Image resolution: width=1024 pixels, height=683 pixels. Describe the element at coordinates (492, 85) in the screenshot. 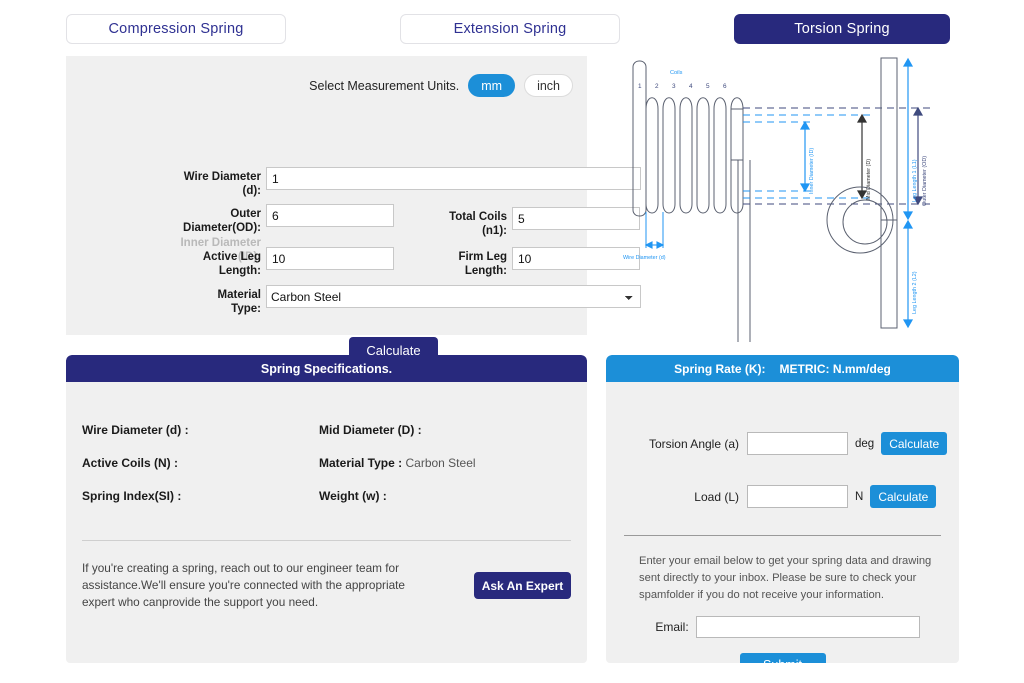

I see `unit-toggle-mm: mm` at that location.